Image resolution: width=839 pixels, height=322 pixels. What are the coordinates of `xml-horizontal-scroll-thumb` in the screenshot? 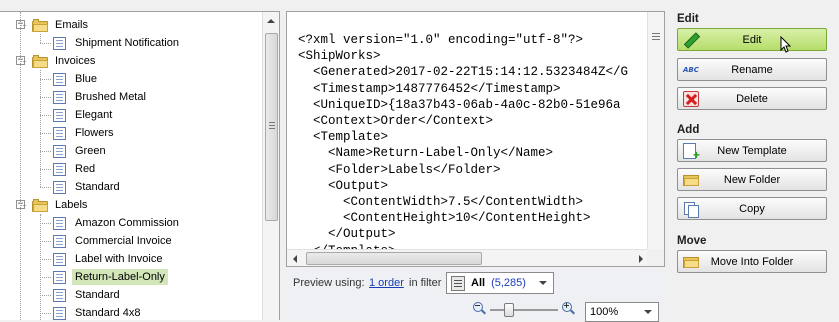 It's located at (394, 258).